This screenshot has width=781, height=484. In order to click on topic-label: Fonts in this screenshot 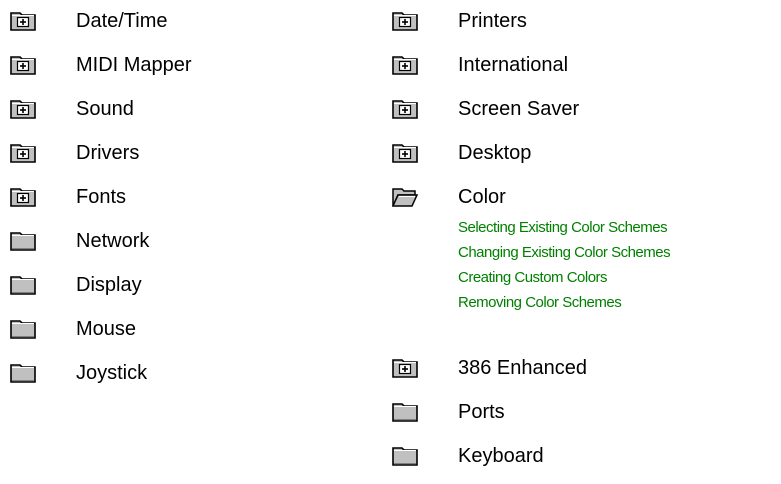, I will do `click(101, 197)`.